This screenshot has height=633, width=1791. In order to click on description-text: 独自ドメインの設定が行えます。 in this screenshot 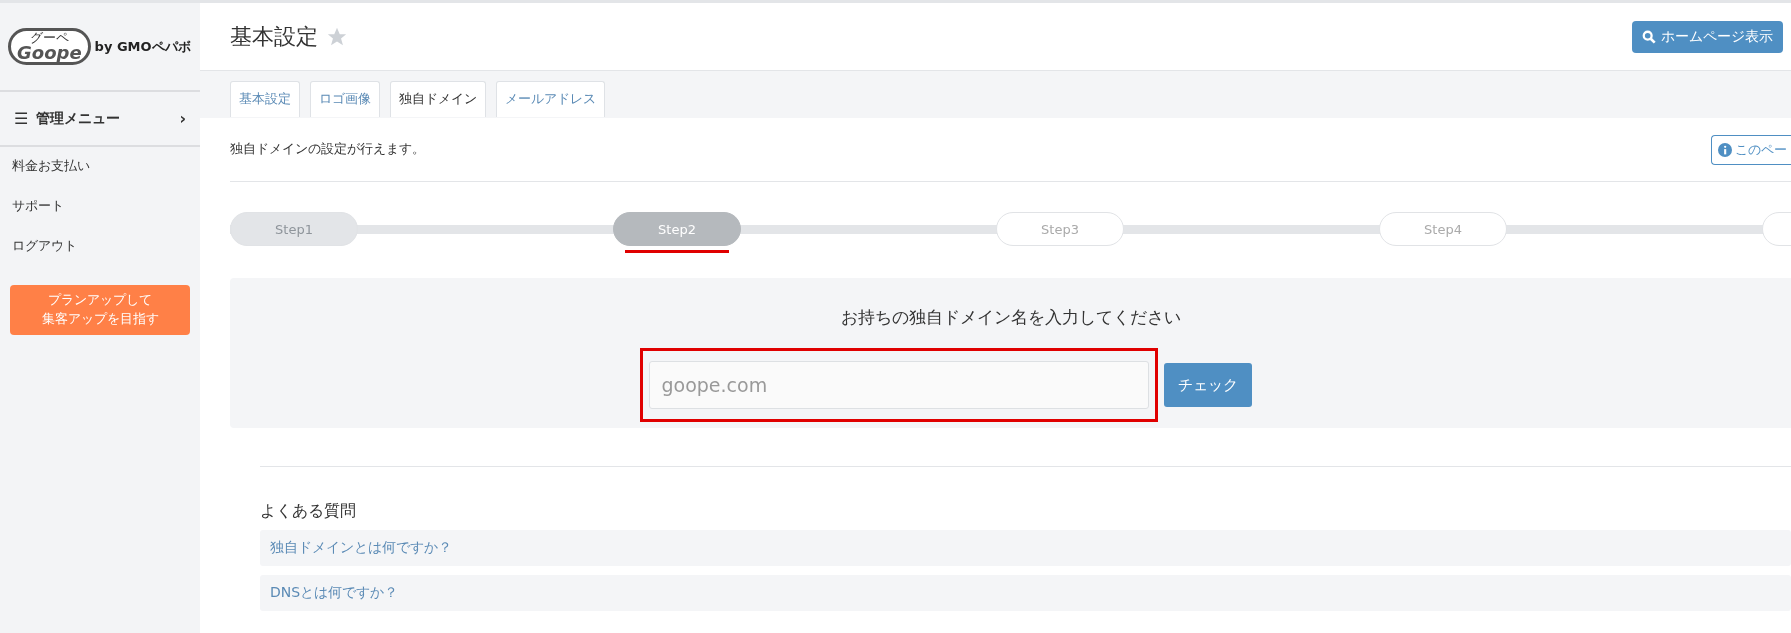, I will do `click(328, 149)`.